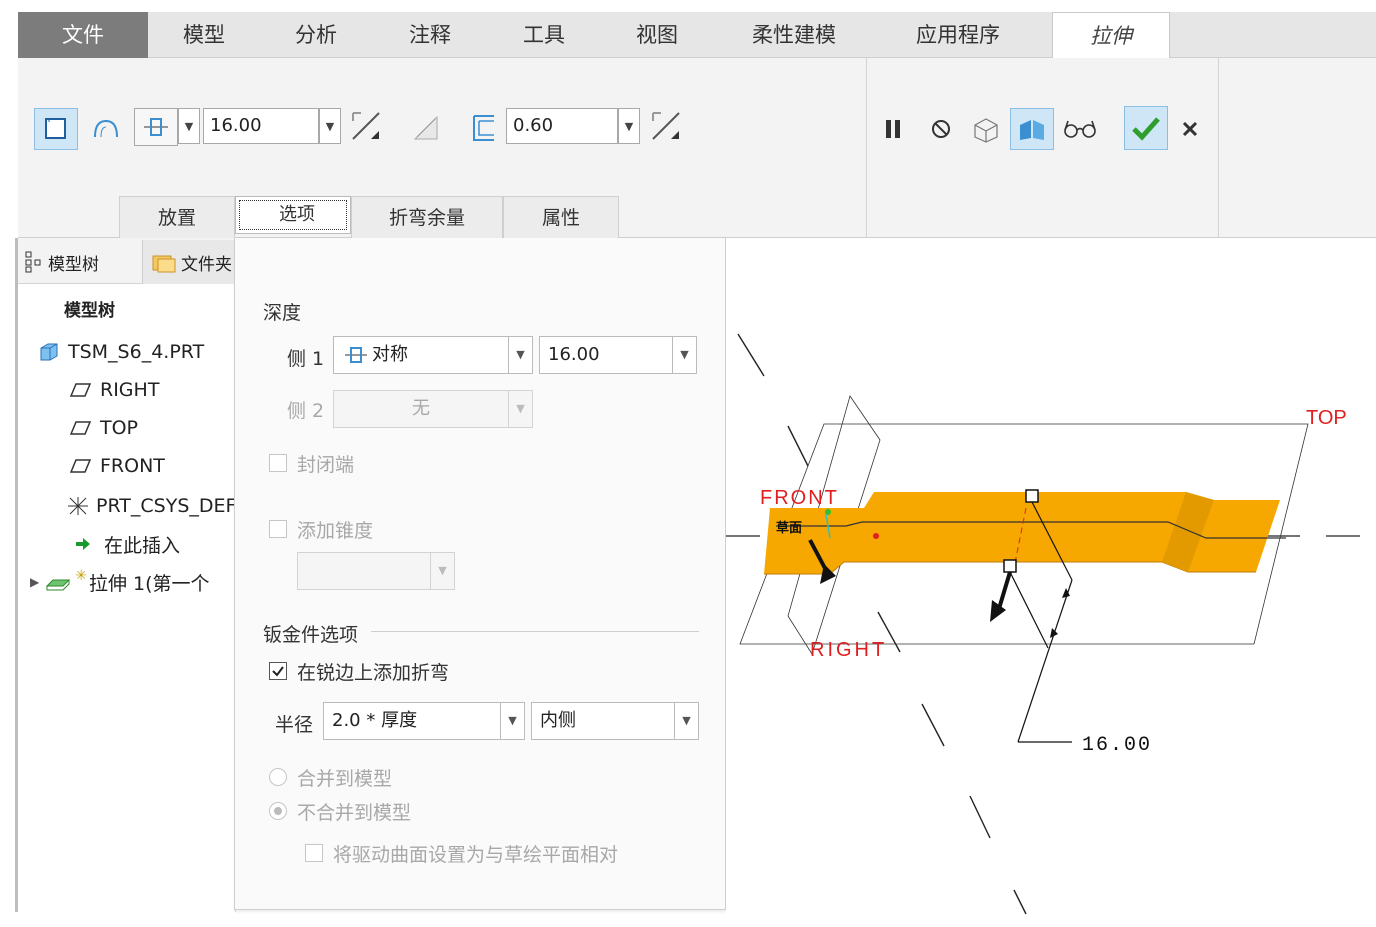 The width and height of the screenshot is (1376, 927). What do you see at coordinates (544, 35) in the screenshot?
I see `tab-tools: 工具` at bounding box center [544, 35].